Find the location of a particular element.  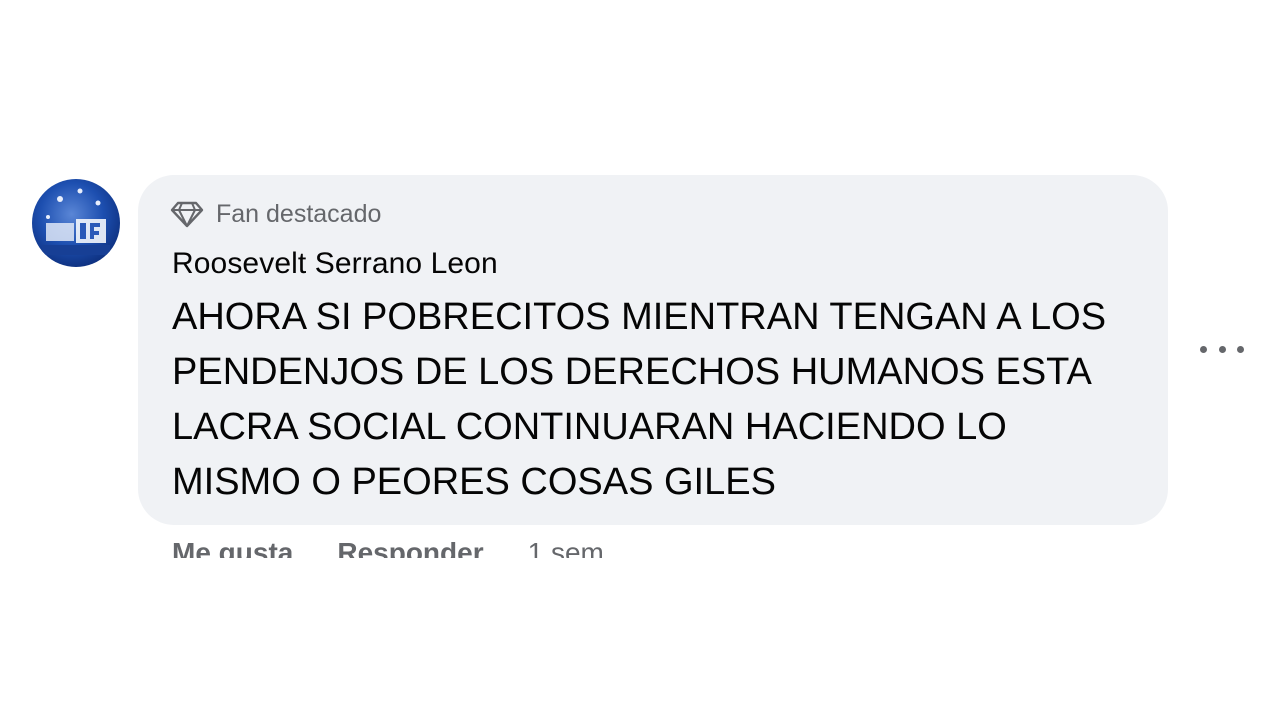

avatar-image is located at coordinates (76, 223).